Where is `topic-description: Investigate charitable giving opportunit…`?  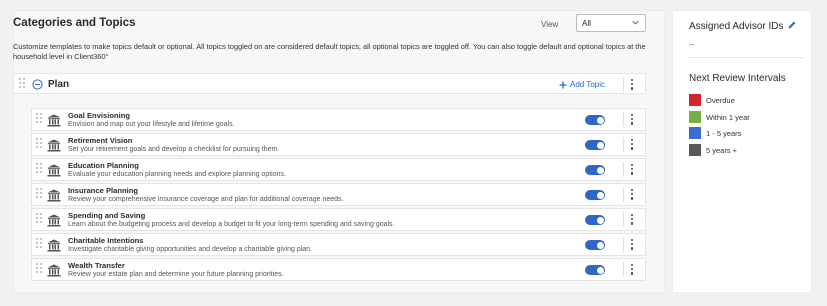 topic-description: Investigate charitable giving opportunit… is located at coordinates (190, 249).